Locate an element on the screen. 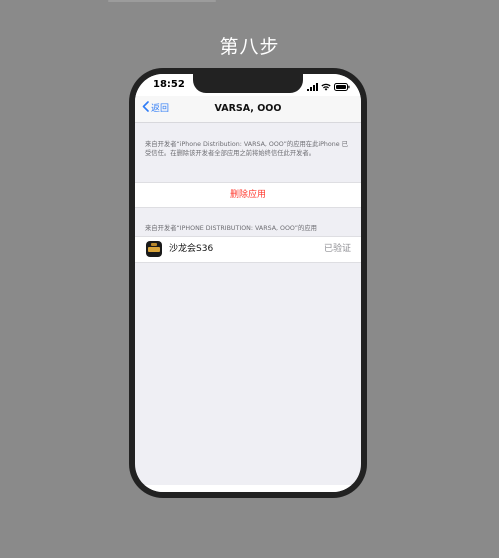 The width and height of the screenshot is (499, 558). navigation-bar: 返回 VARSA, OOO is located at coordinates (248, 109).